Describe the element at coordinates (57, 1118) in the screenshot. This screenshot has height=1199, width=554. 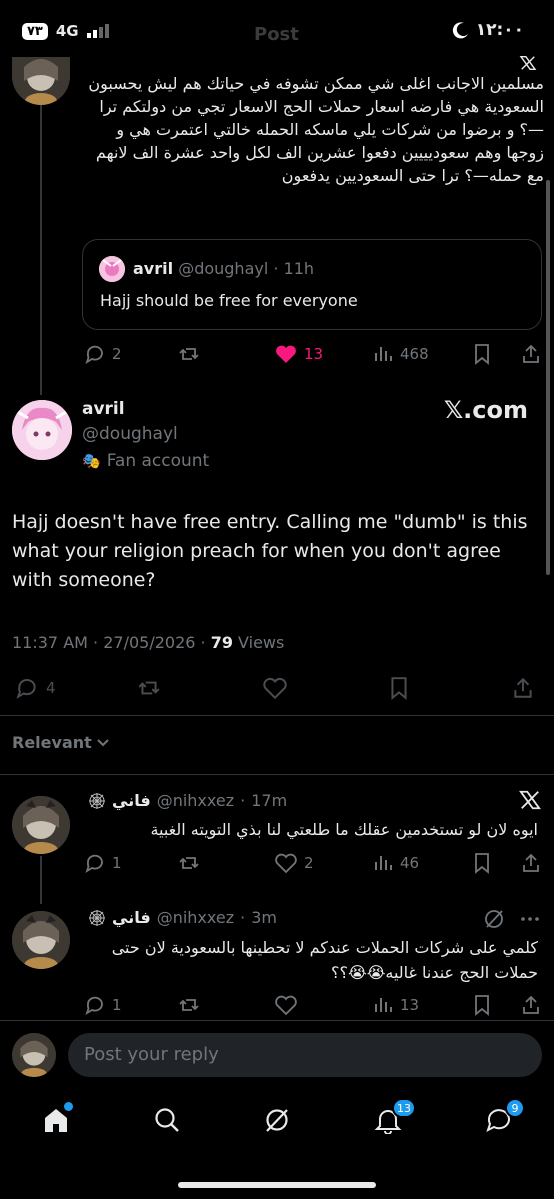
I see `nav-home` at that location.